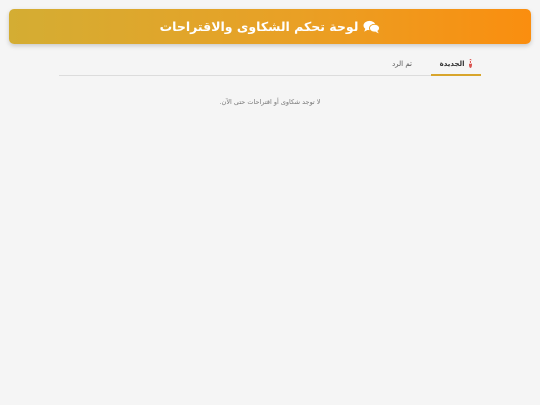  Describe the element at coordinates (470, 63) in the screenshot. I see `new-count-badge: 0` at that location.